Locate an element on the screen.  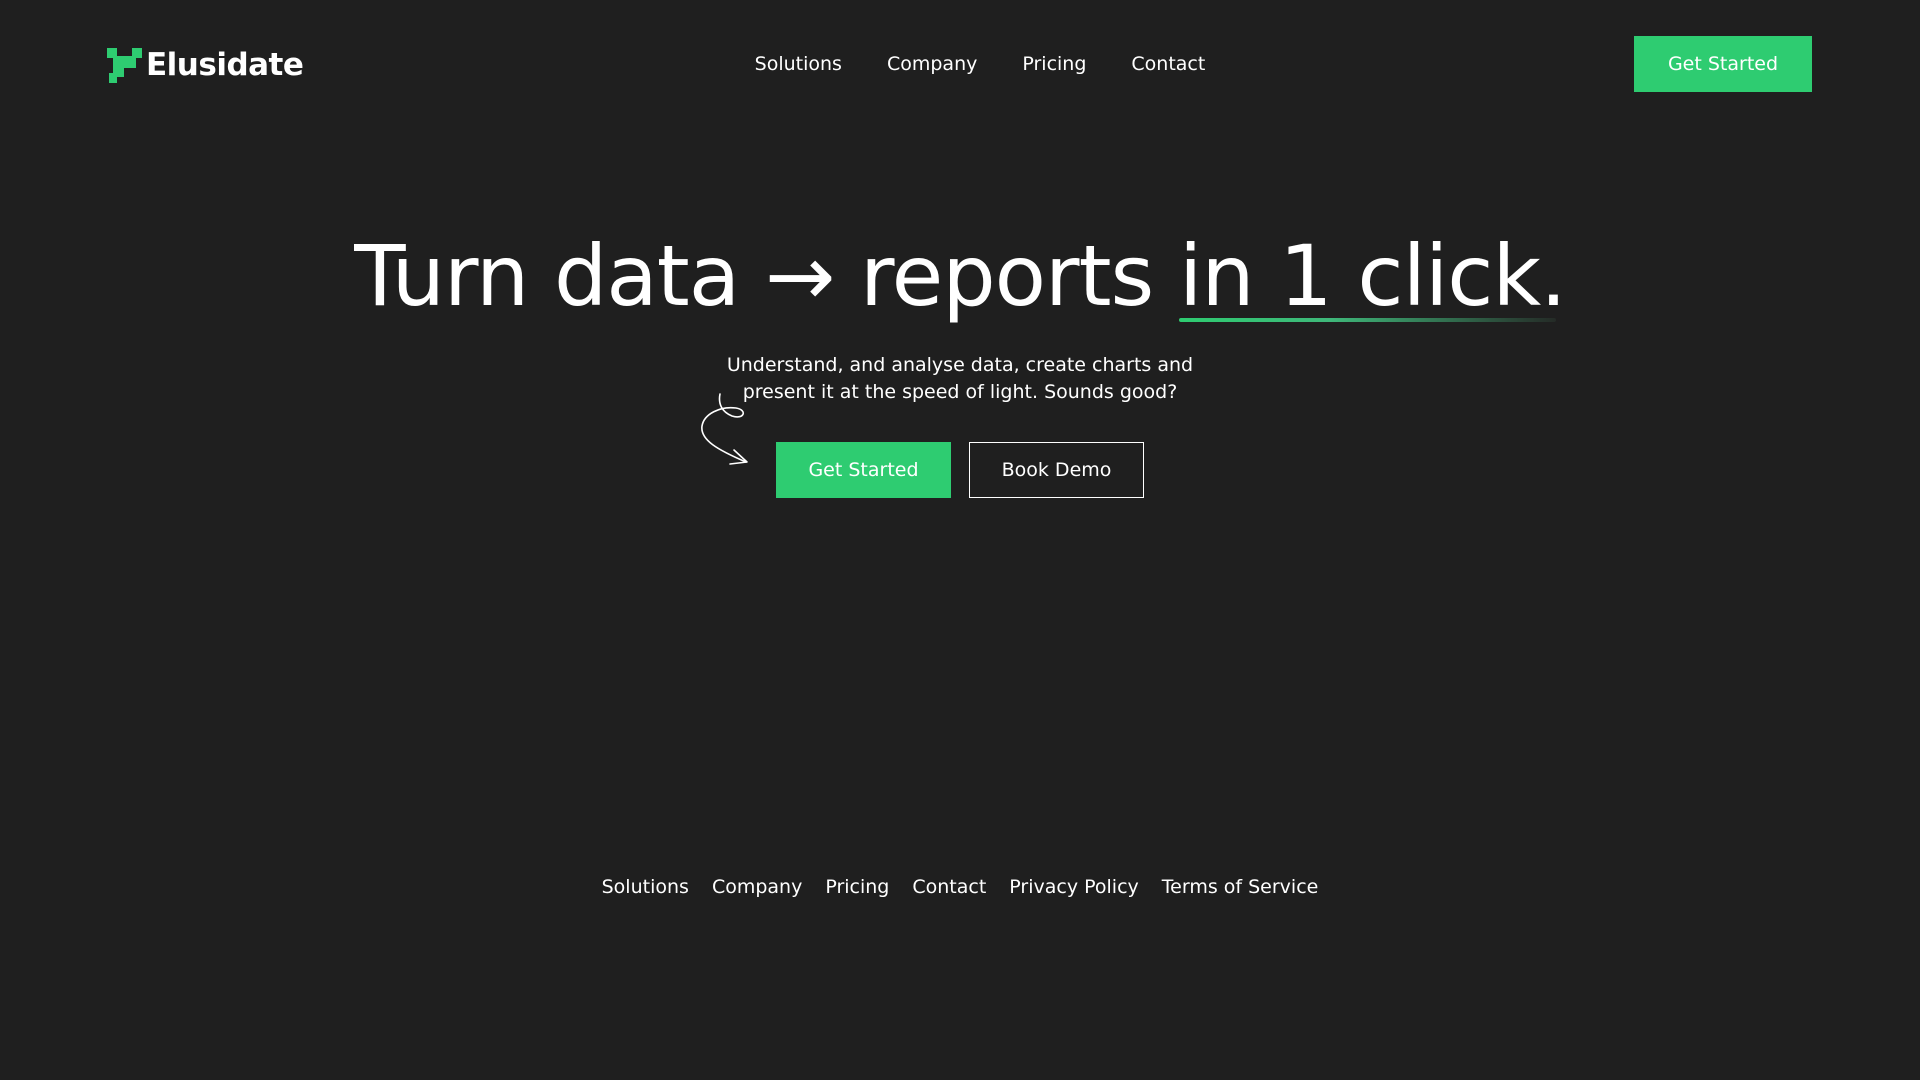
hero-actions: Get Started Book Demo is located at coordinates (960, 470).